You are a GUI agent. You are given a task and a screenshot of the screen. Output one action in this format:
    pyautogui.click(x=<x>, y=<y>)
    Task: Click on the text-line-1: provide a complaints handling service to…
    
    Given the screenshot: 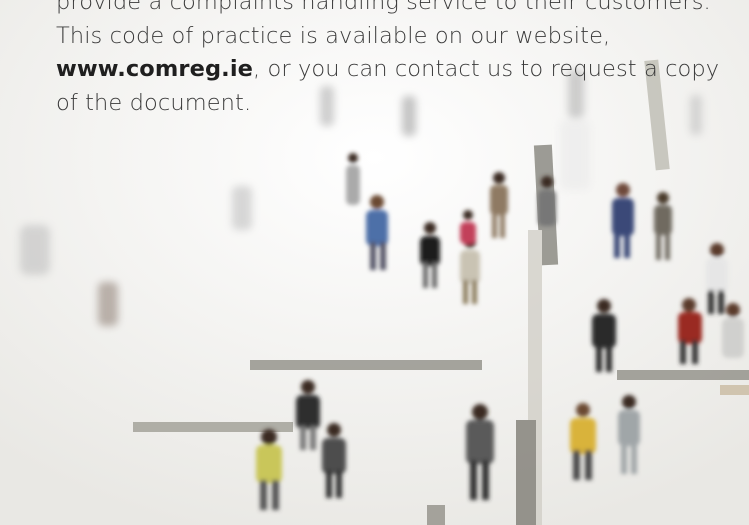 What is the action you would take?
    pyautogui.click(x=383, y=7)
    